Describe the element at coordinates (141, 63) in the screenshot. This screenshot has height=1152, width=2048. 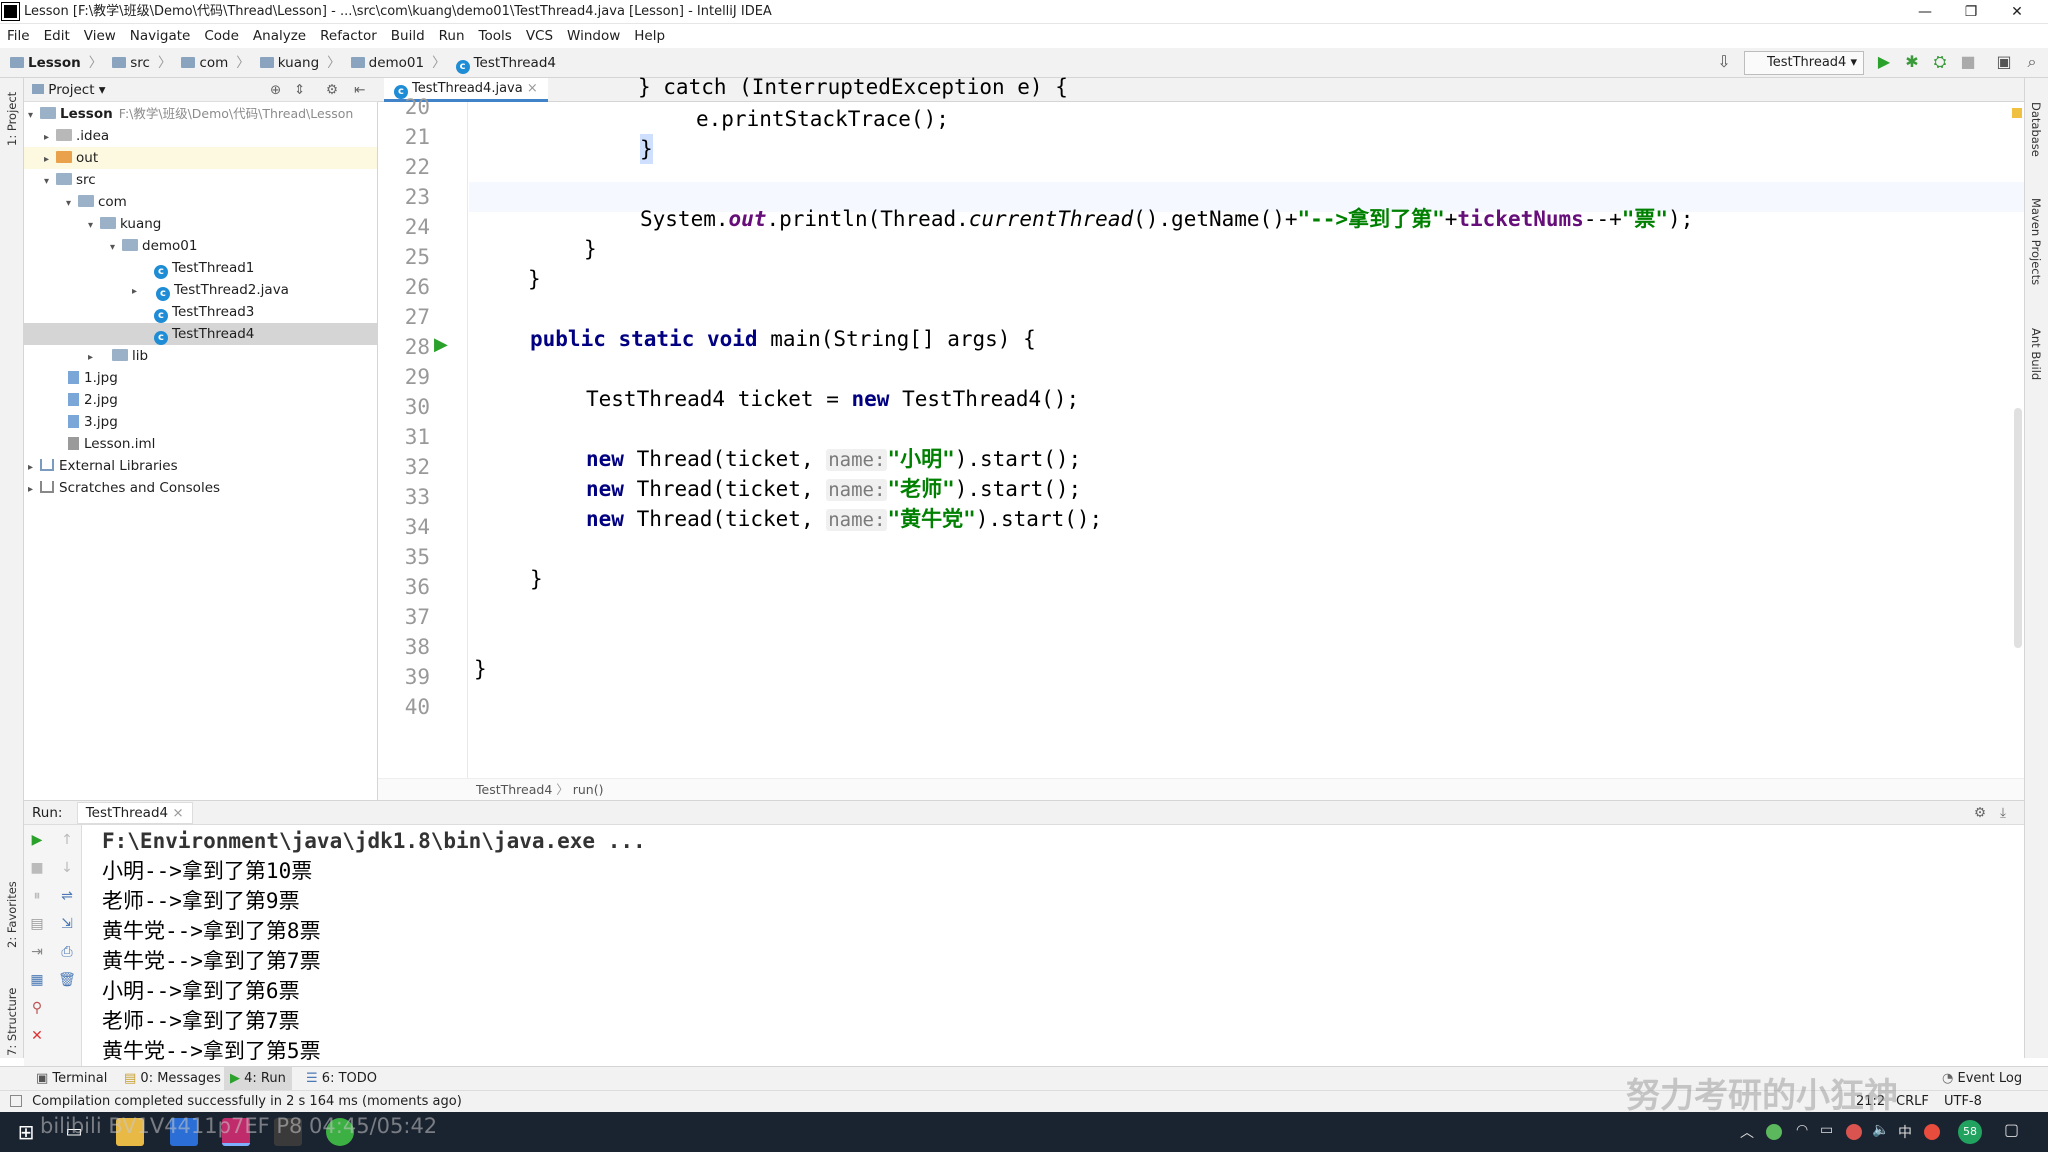
I see `crumb-src: src 〉` at that location.